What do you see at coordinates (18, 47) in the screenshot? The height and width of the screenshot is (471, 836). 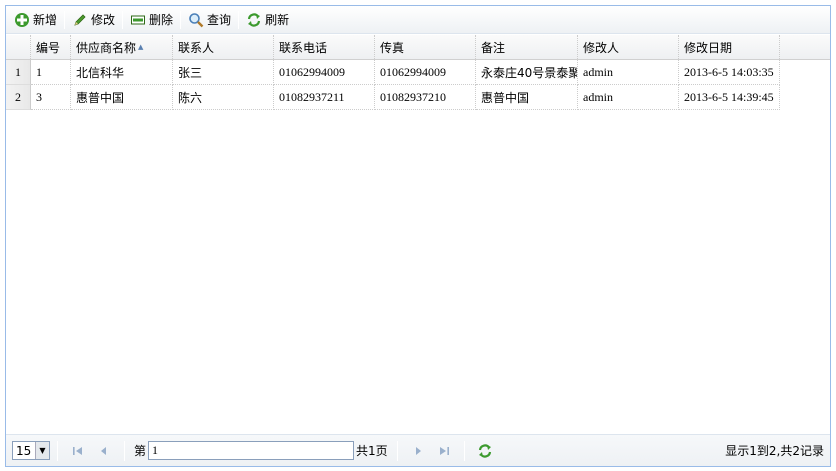 I see `rownumber-header` at bounding box center [18, 47].